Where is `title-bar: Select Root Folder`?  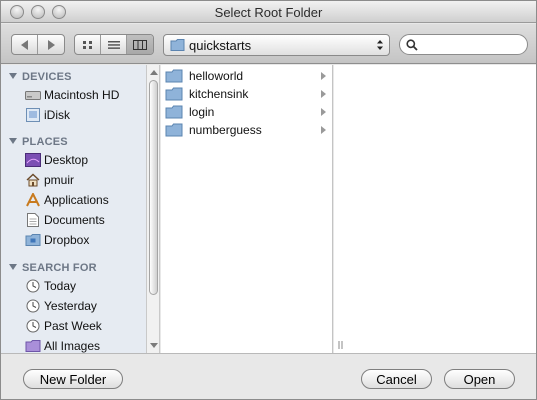
title-bar: Select Root Folder is located at coordinates (268, 12).